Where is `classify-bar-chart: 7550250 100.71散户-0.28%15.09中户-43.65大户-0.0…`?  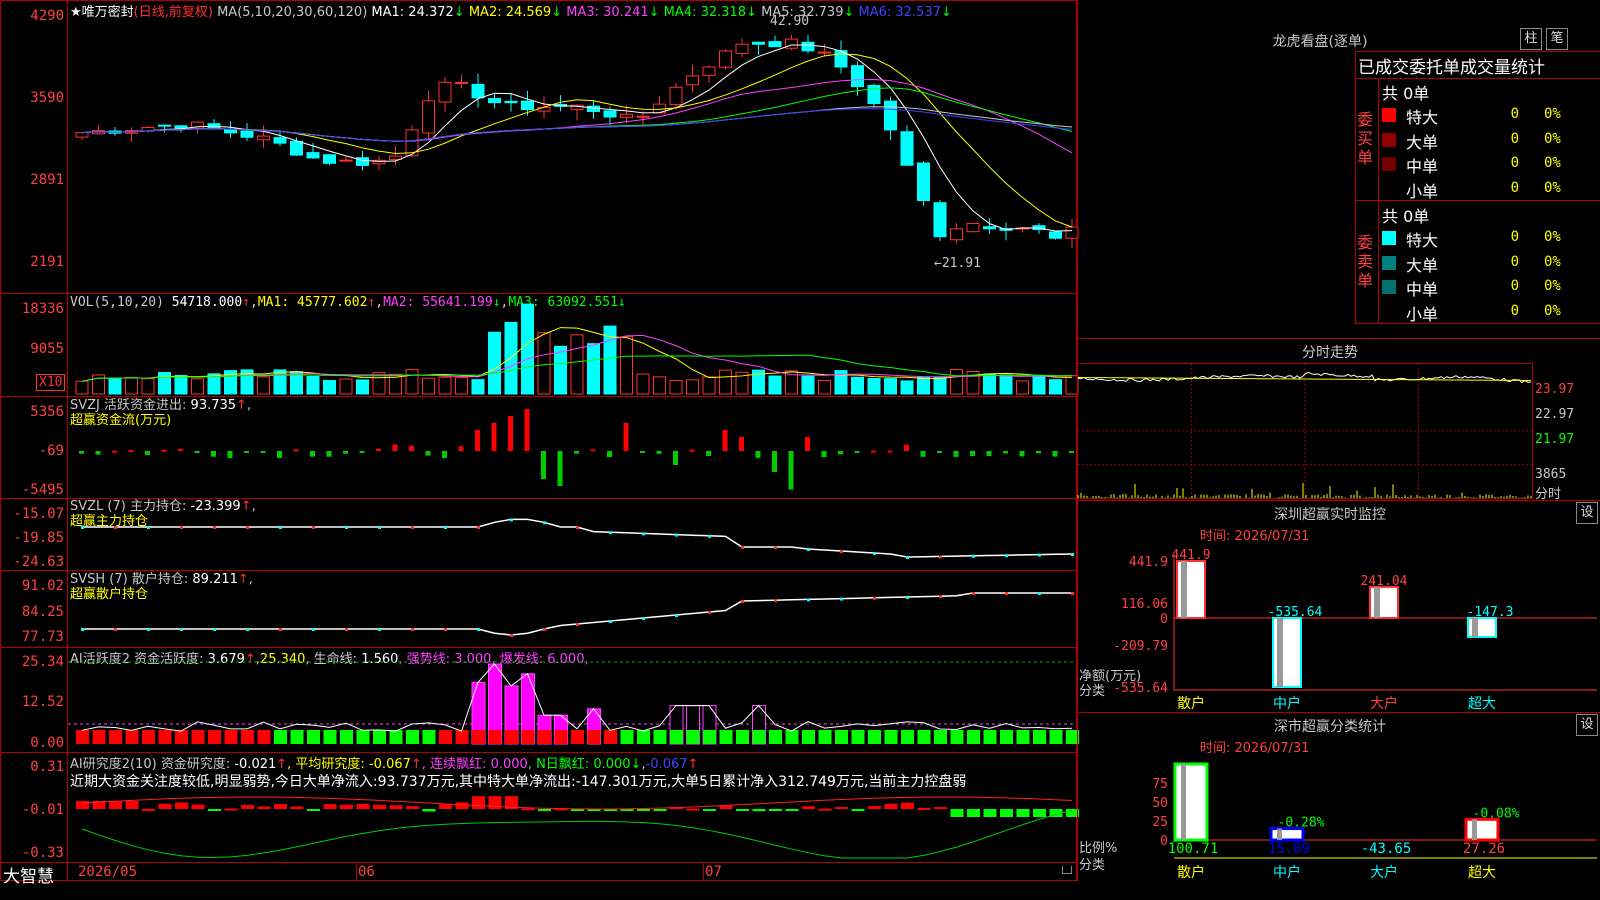 classify-bar-chart: 7550250 100.71散户-0.28%15.09中户-43.65大户-0.0… is located at coordinates (1338, 826).